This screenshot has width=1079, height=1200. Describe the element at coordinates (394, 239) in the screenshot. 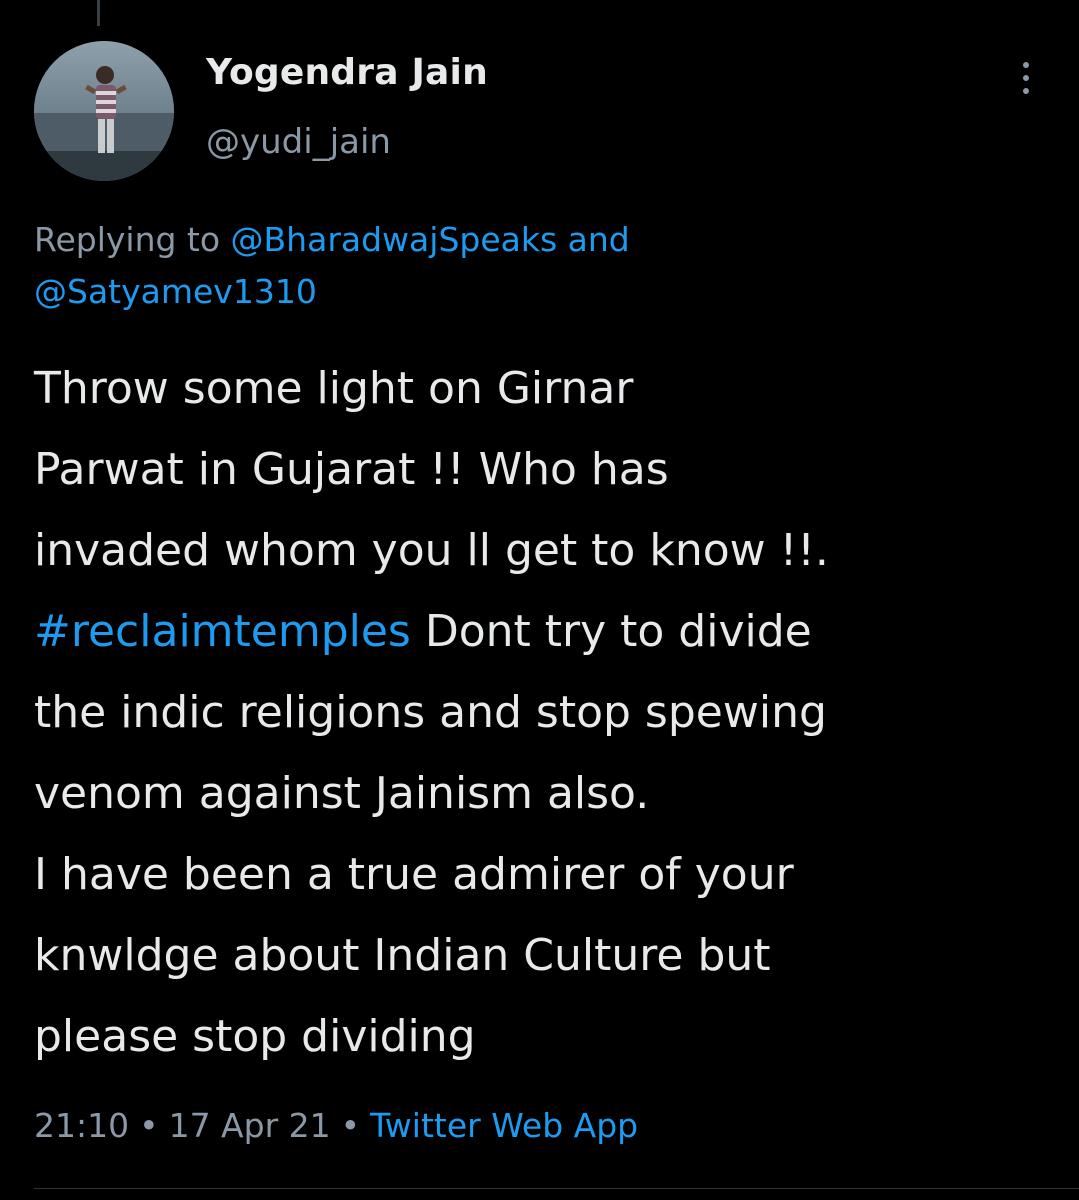

I see `mention-link: @BharadwajSpeaks` at that location.